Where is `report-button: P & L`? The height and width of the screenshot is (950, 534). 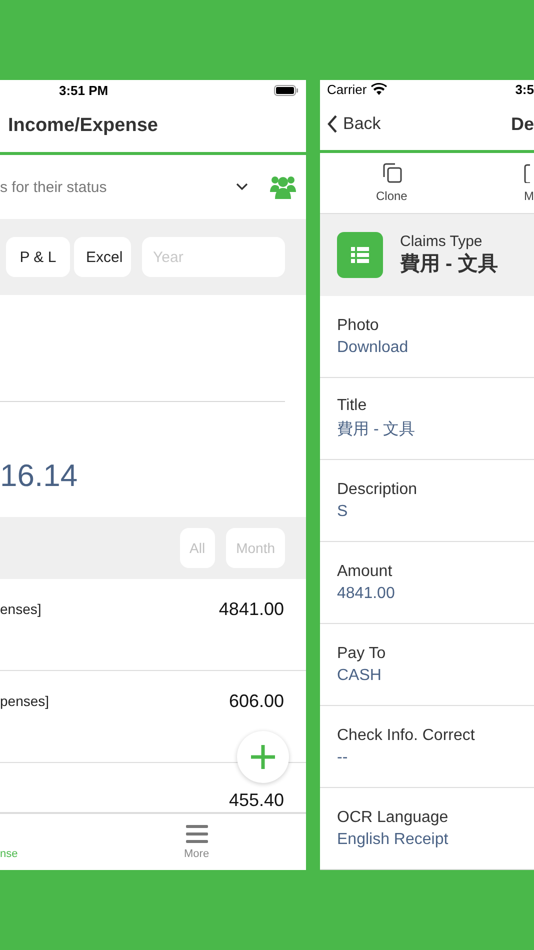 report-button: P & L is located at coordinates (38, 257).